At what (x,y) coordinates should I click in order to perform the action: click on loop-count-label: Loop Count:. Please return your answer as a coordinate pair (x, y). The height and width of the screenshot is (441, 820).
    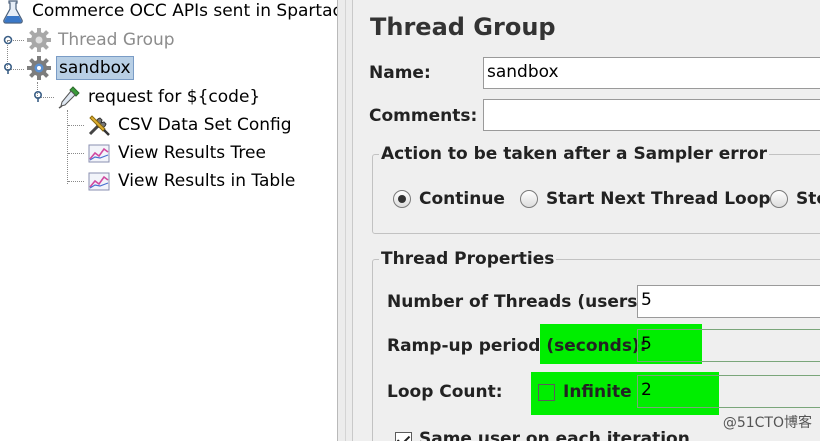
    Looking at the image, I should click on (445, 392).